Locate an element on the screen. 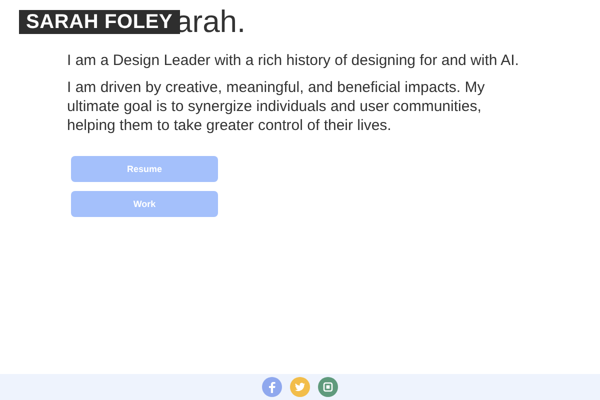 The height and width of the screenshot is (400, 600). paragraph: I am driven by creative, meaningful, and beneficial impacts. My ultimate goal is to synergize individuals and user communities, helping them to take greater control of their lives. is located at coordinates (276, 106).